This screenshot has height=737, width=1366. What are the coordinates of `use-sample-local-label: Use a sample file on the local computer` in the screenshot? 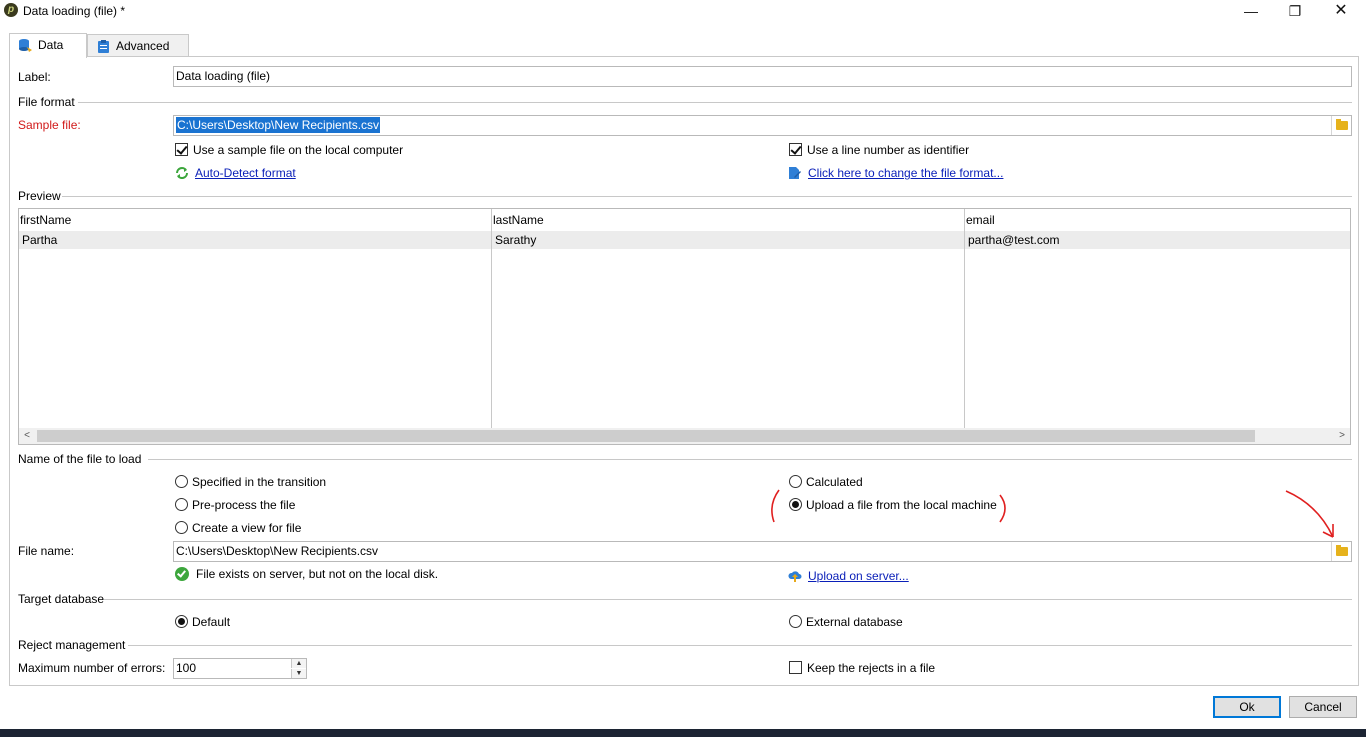 It's located at (298, 150).